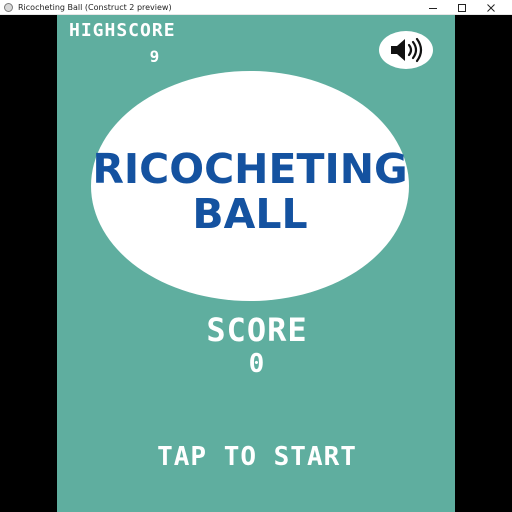 Image resolution: width=512 pixels, height=512 pixels. I want to click on highscore-label: HIGHSCORE, so click(122, 30).